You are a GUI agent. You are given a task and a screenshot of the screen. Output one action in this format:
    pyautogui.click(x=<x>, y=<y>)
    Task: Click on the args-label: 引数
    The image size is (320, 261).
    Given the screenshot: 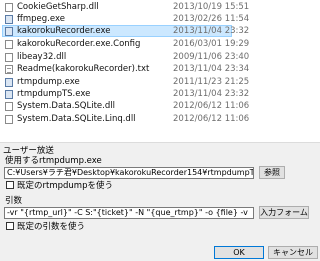 What is the action you would take?
    pyautogui.click(x=14, y=201)
    